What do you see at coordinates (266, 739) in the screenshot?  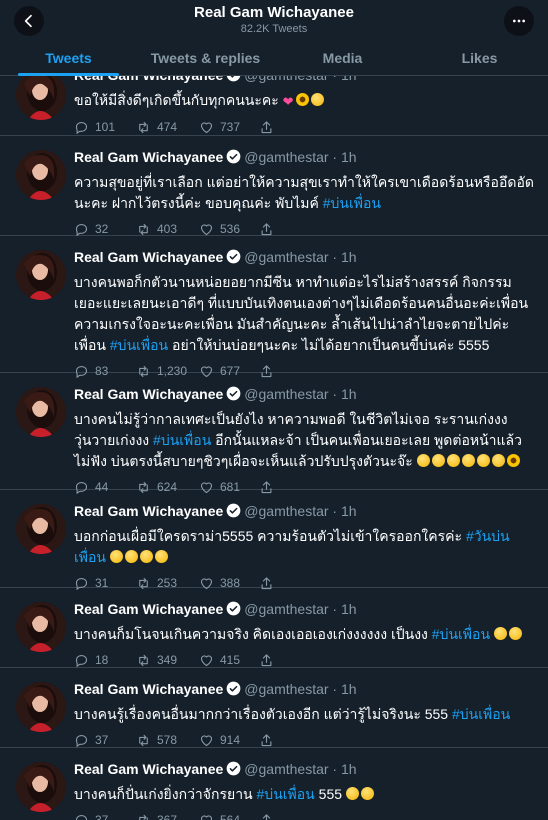 I see `share-icon` at bounding box center [266, 739].